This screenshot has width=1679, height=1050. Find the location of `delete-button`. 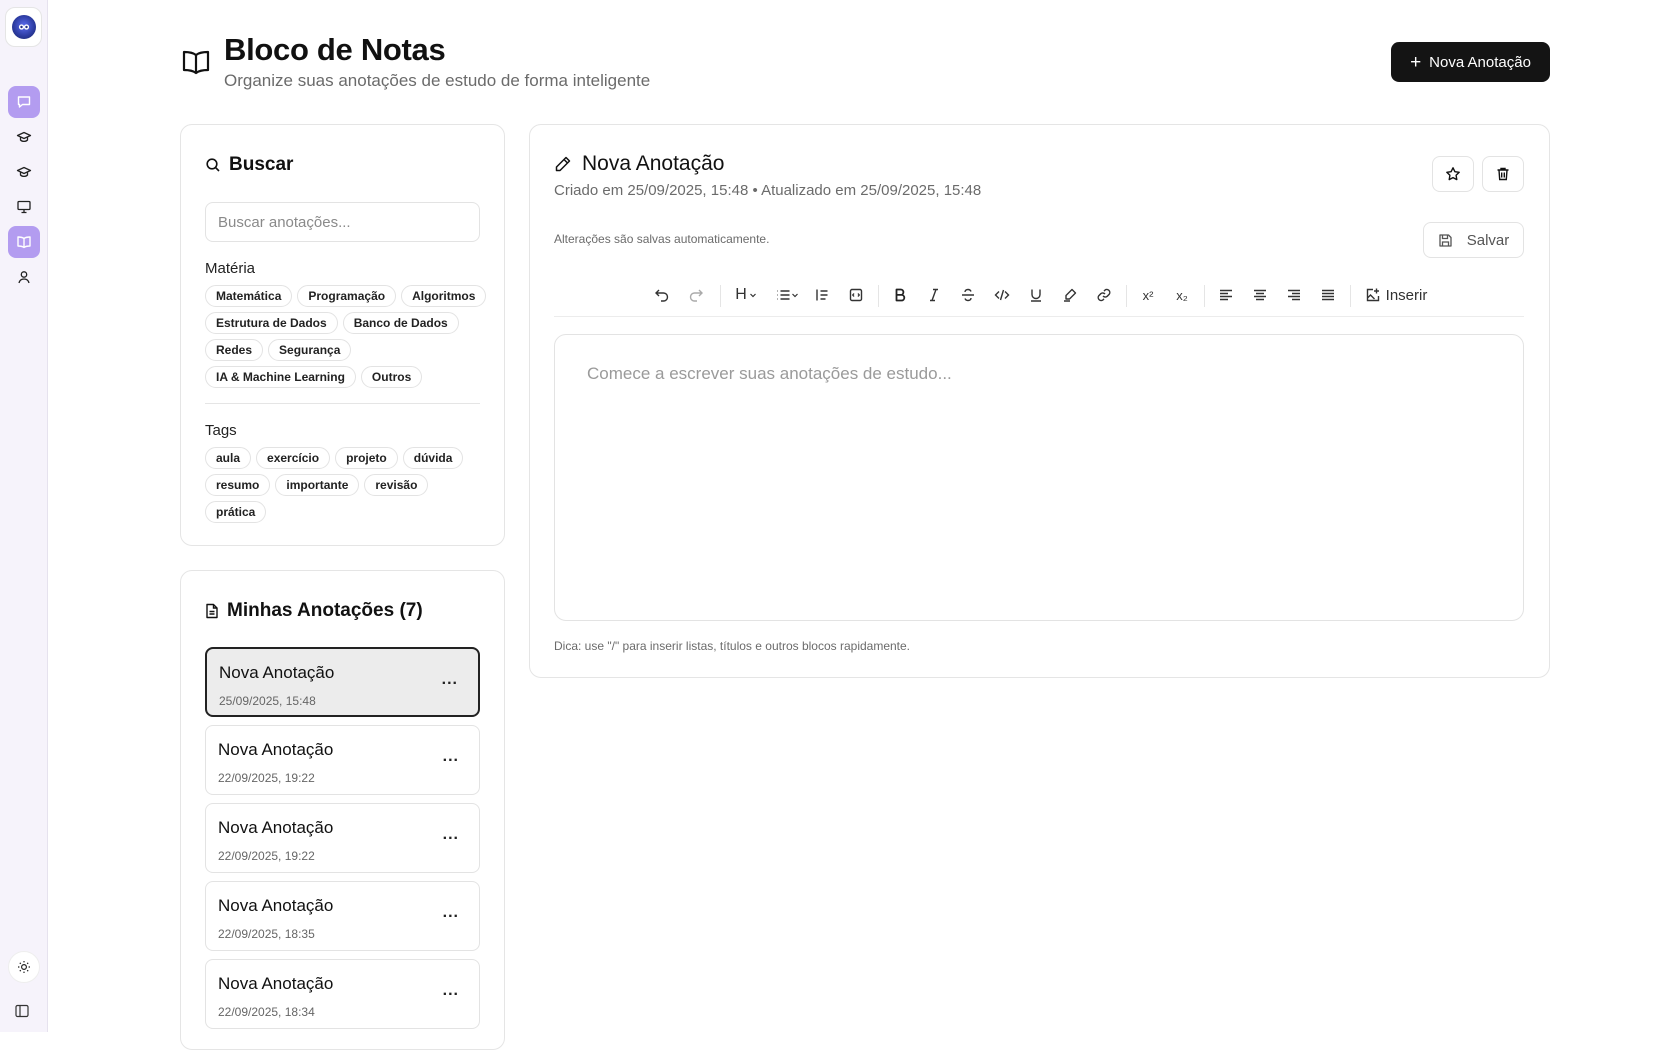

delete-button is located at coordinates (1503, 174).